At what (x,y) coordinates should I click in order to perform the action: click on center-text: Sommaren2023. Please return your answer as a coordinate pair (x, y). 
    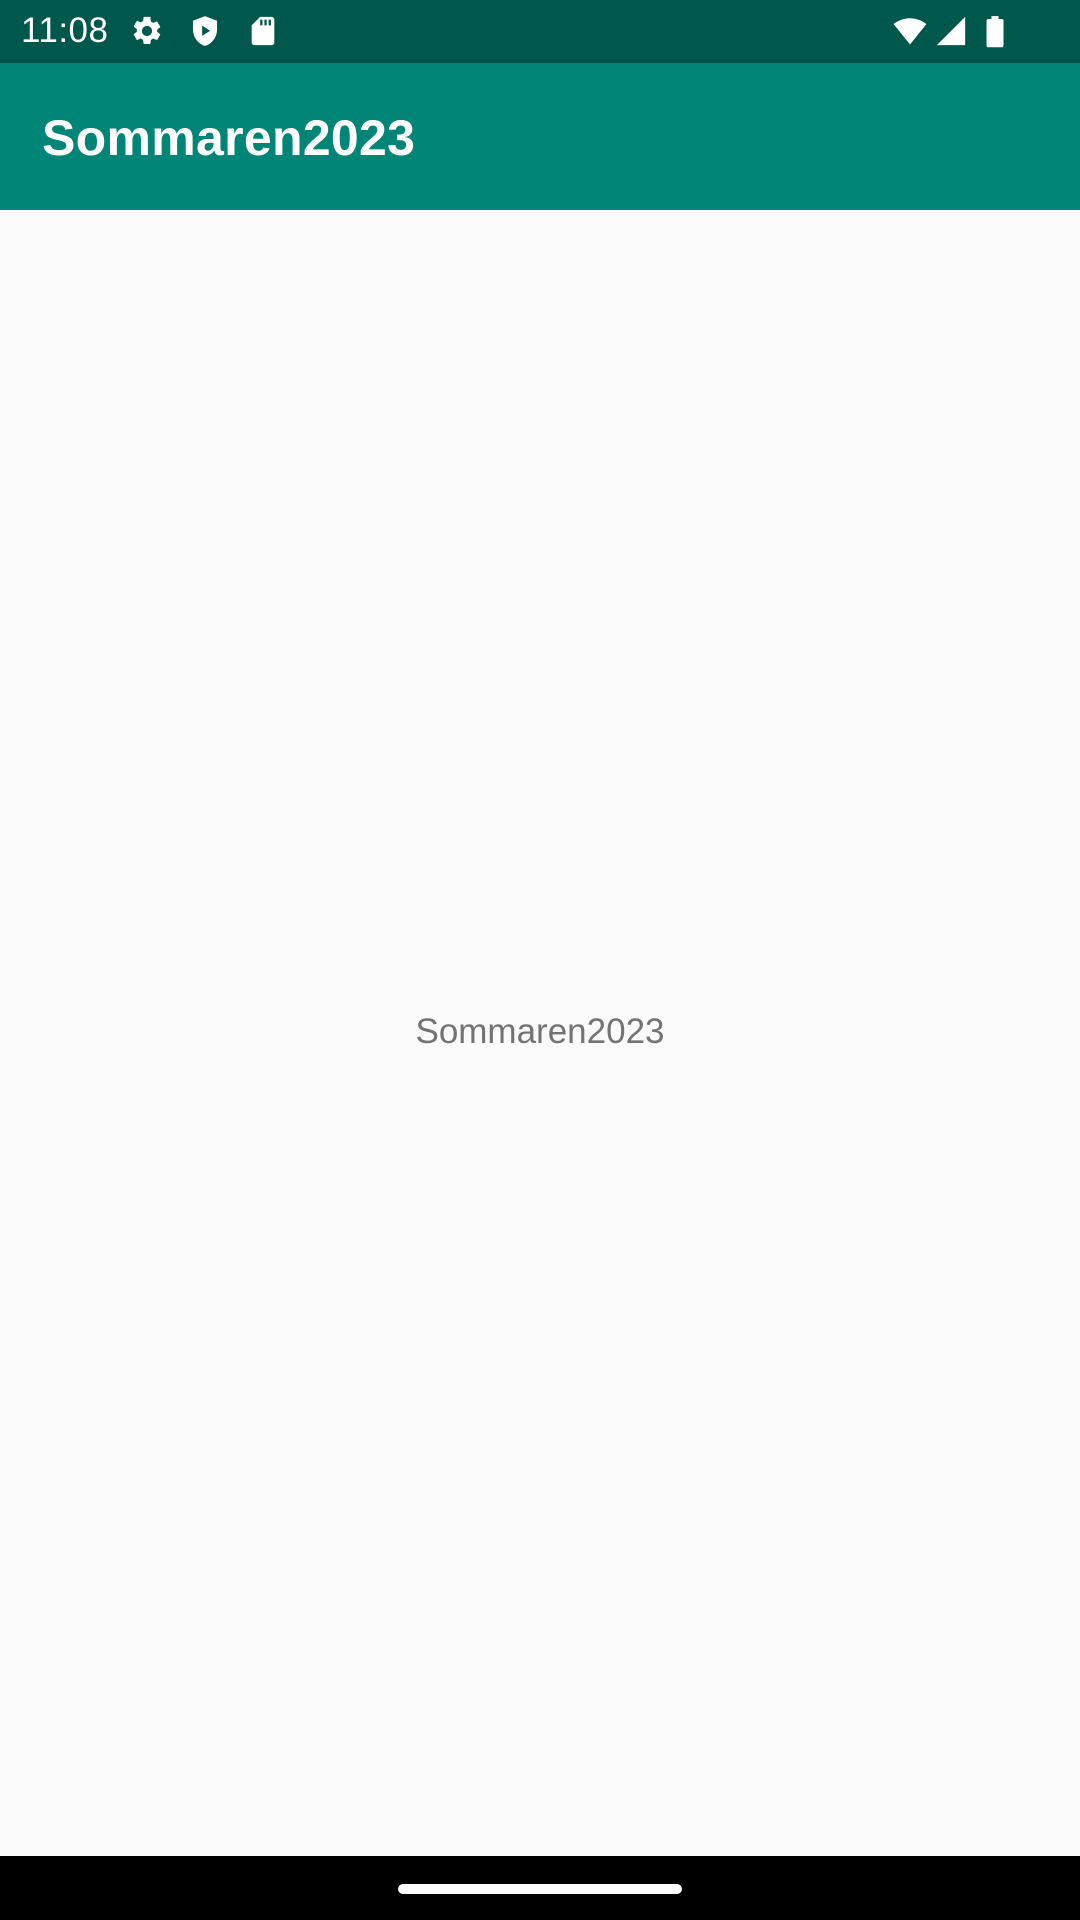
    Looking at the image, I should click on (540, 1031).